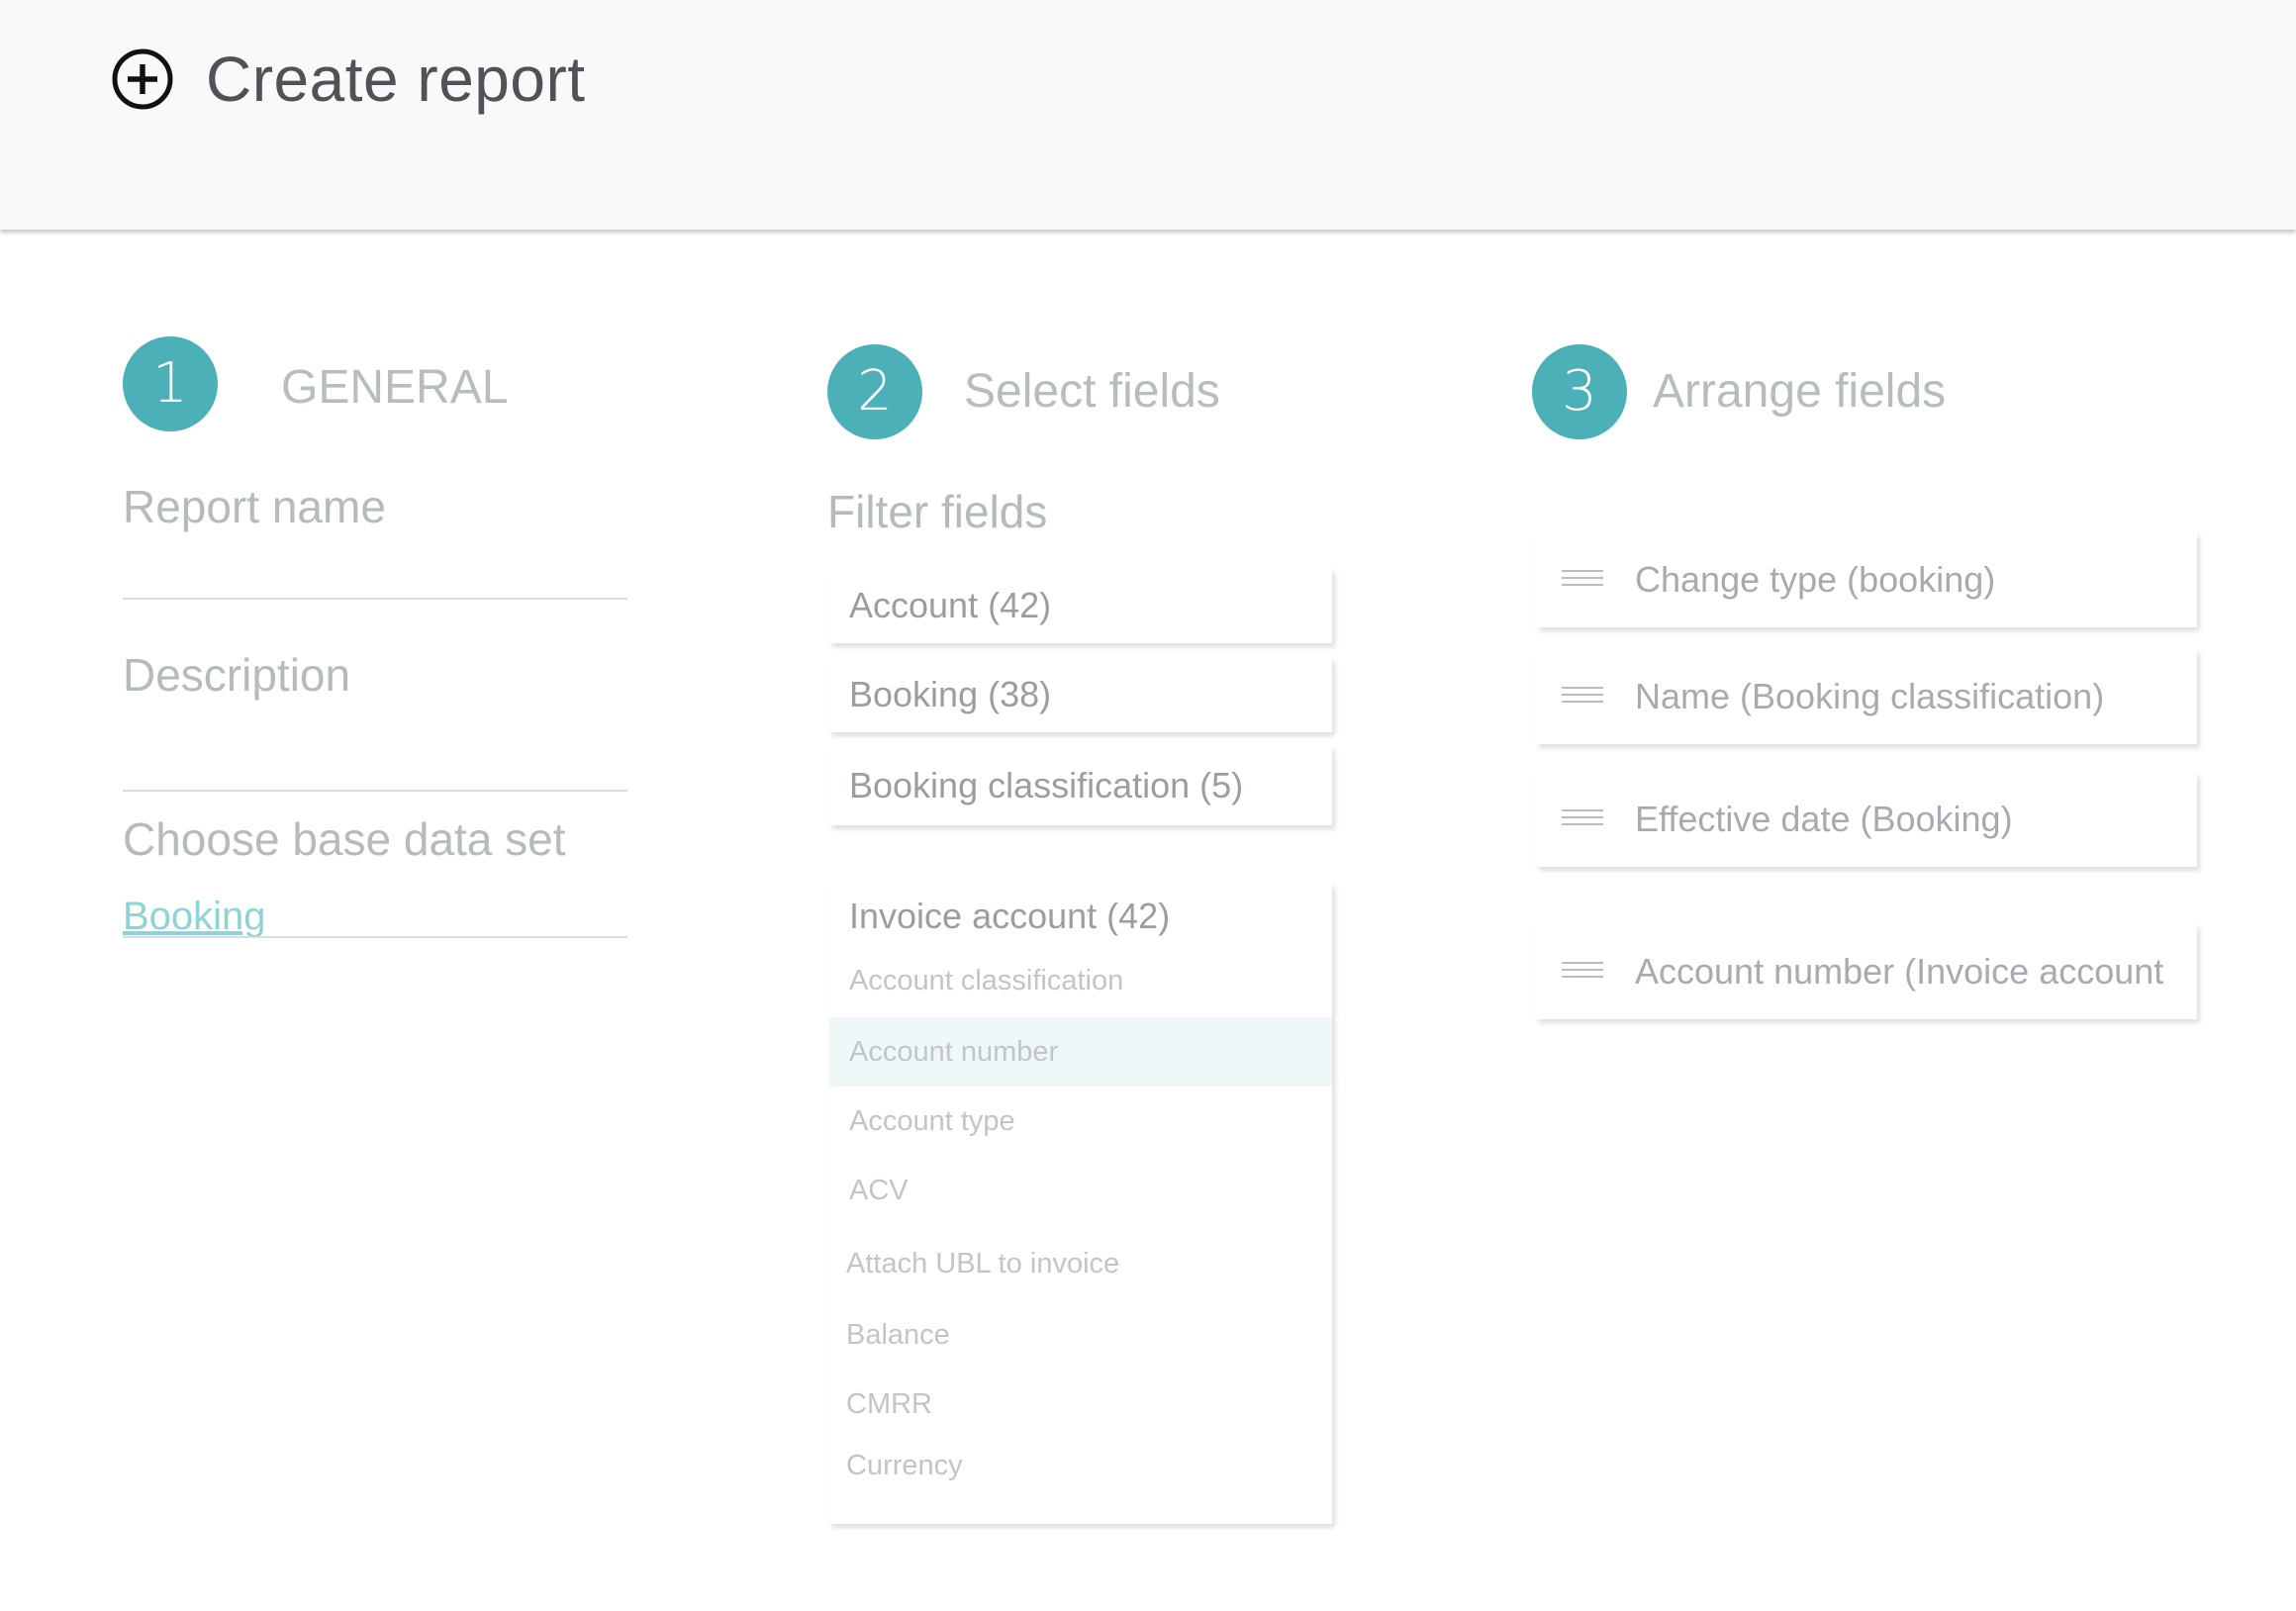 The width and height of the screenshot is (2296, 1611). I want to click on description-input, so click(375, 765).